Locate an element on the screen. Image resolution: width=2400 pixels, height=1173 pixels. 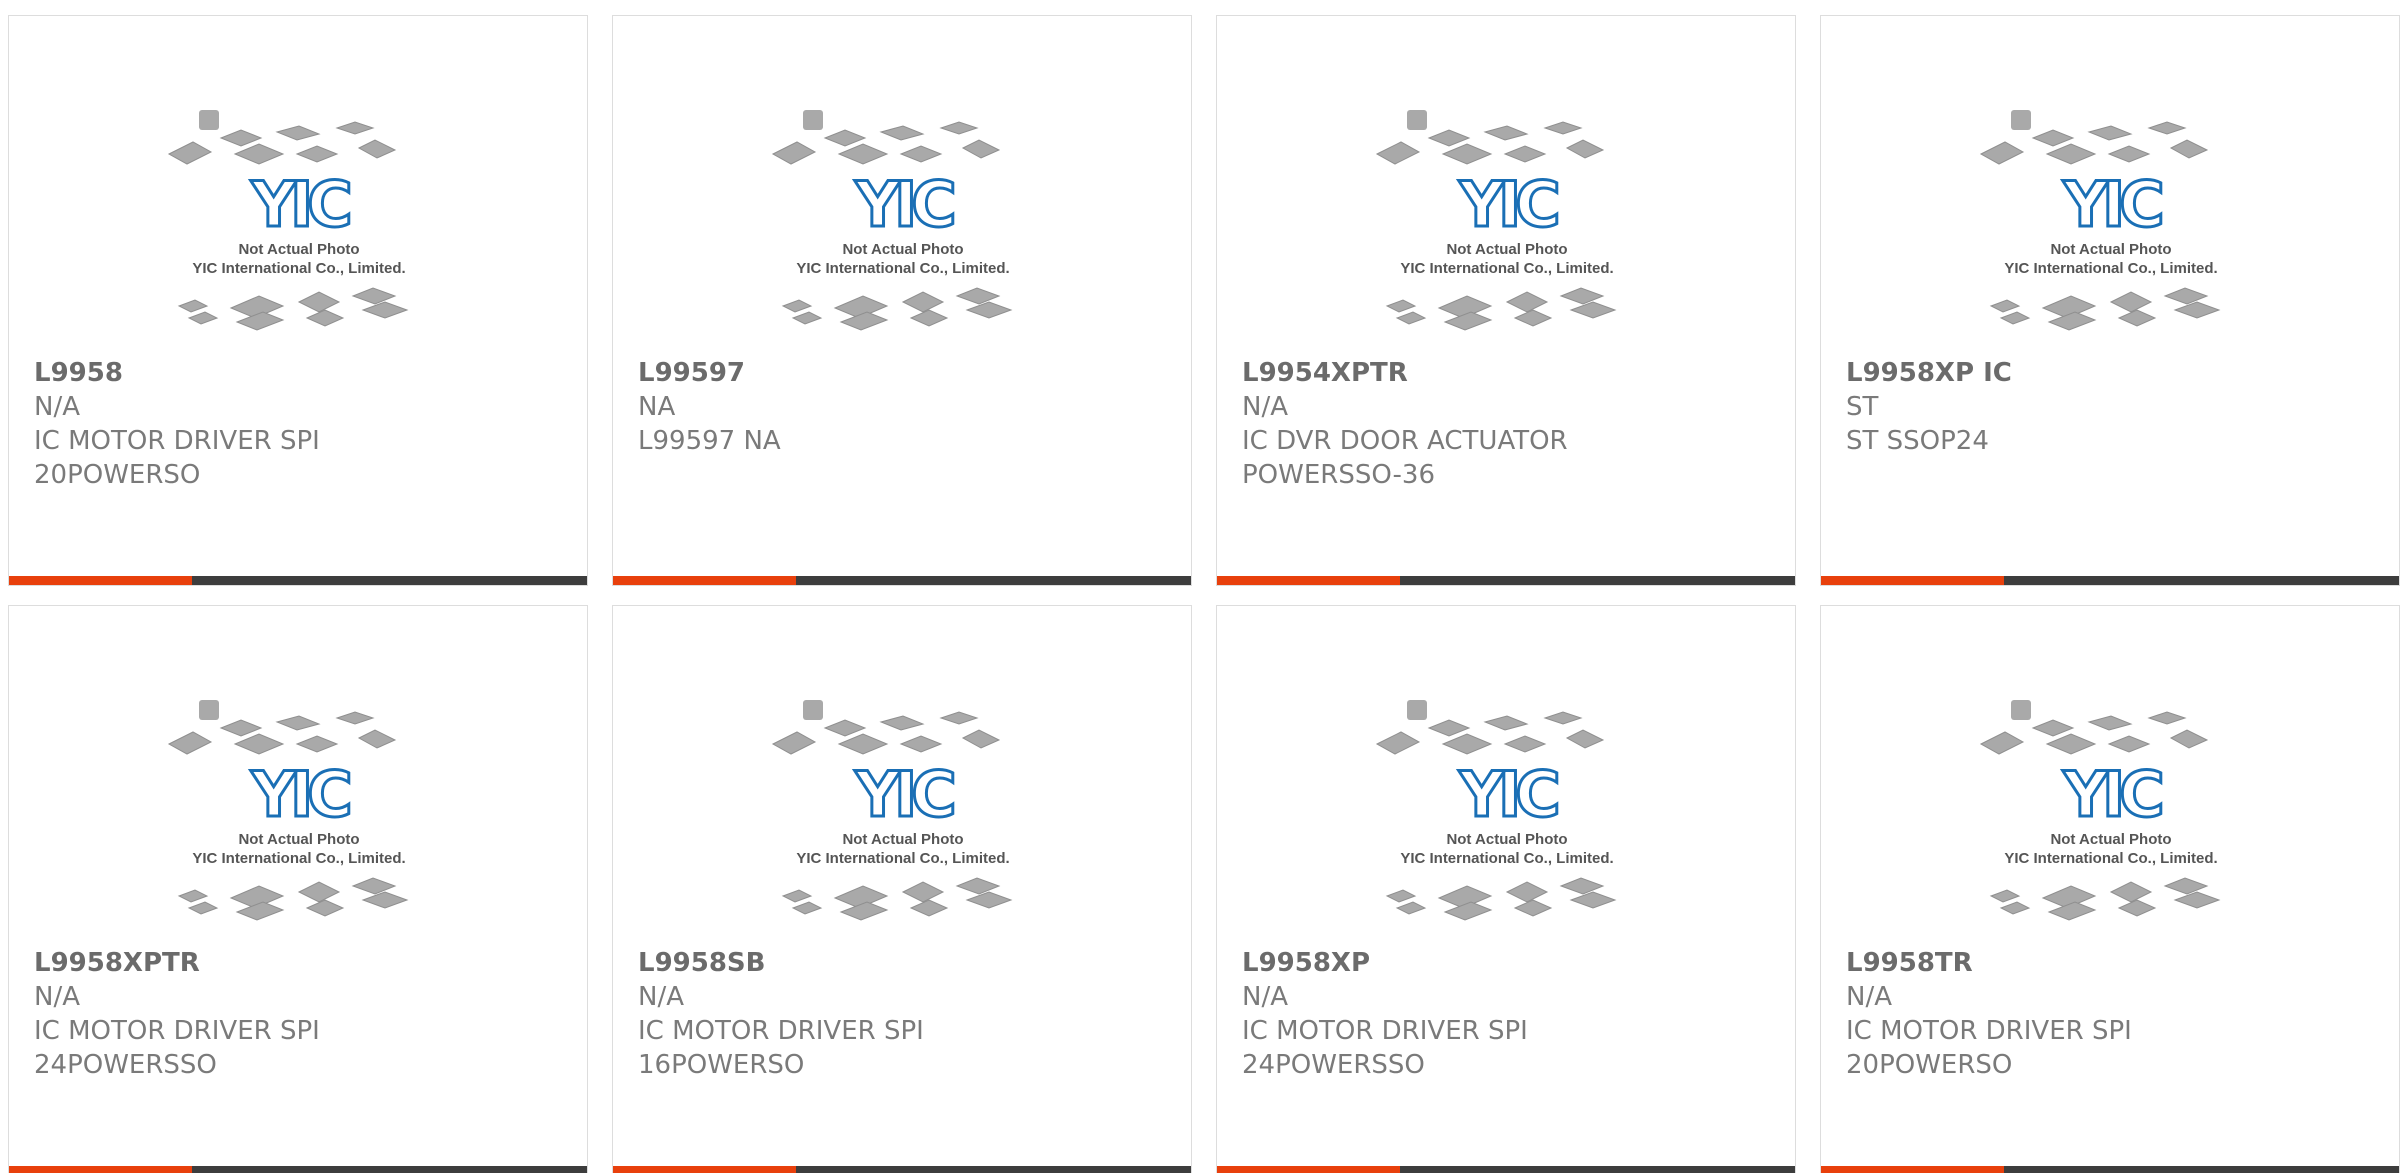
part-number: L9954XPTR is located at coordinates (1508, 373).